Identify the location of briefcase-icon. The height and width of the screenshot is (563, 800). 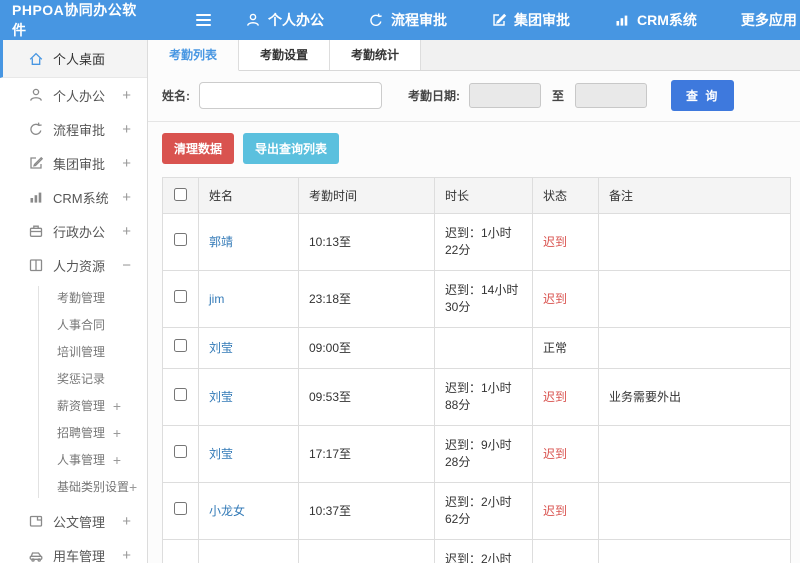
(36, 231).